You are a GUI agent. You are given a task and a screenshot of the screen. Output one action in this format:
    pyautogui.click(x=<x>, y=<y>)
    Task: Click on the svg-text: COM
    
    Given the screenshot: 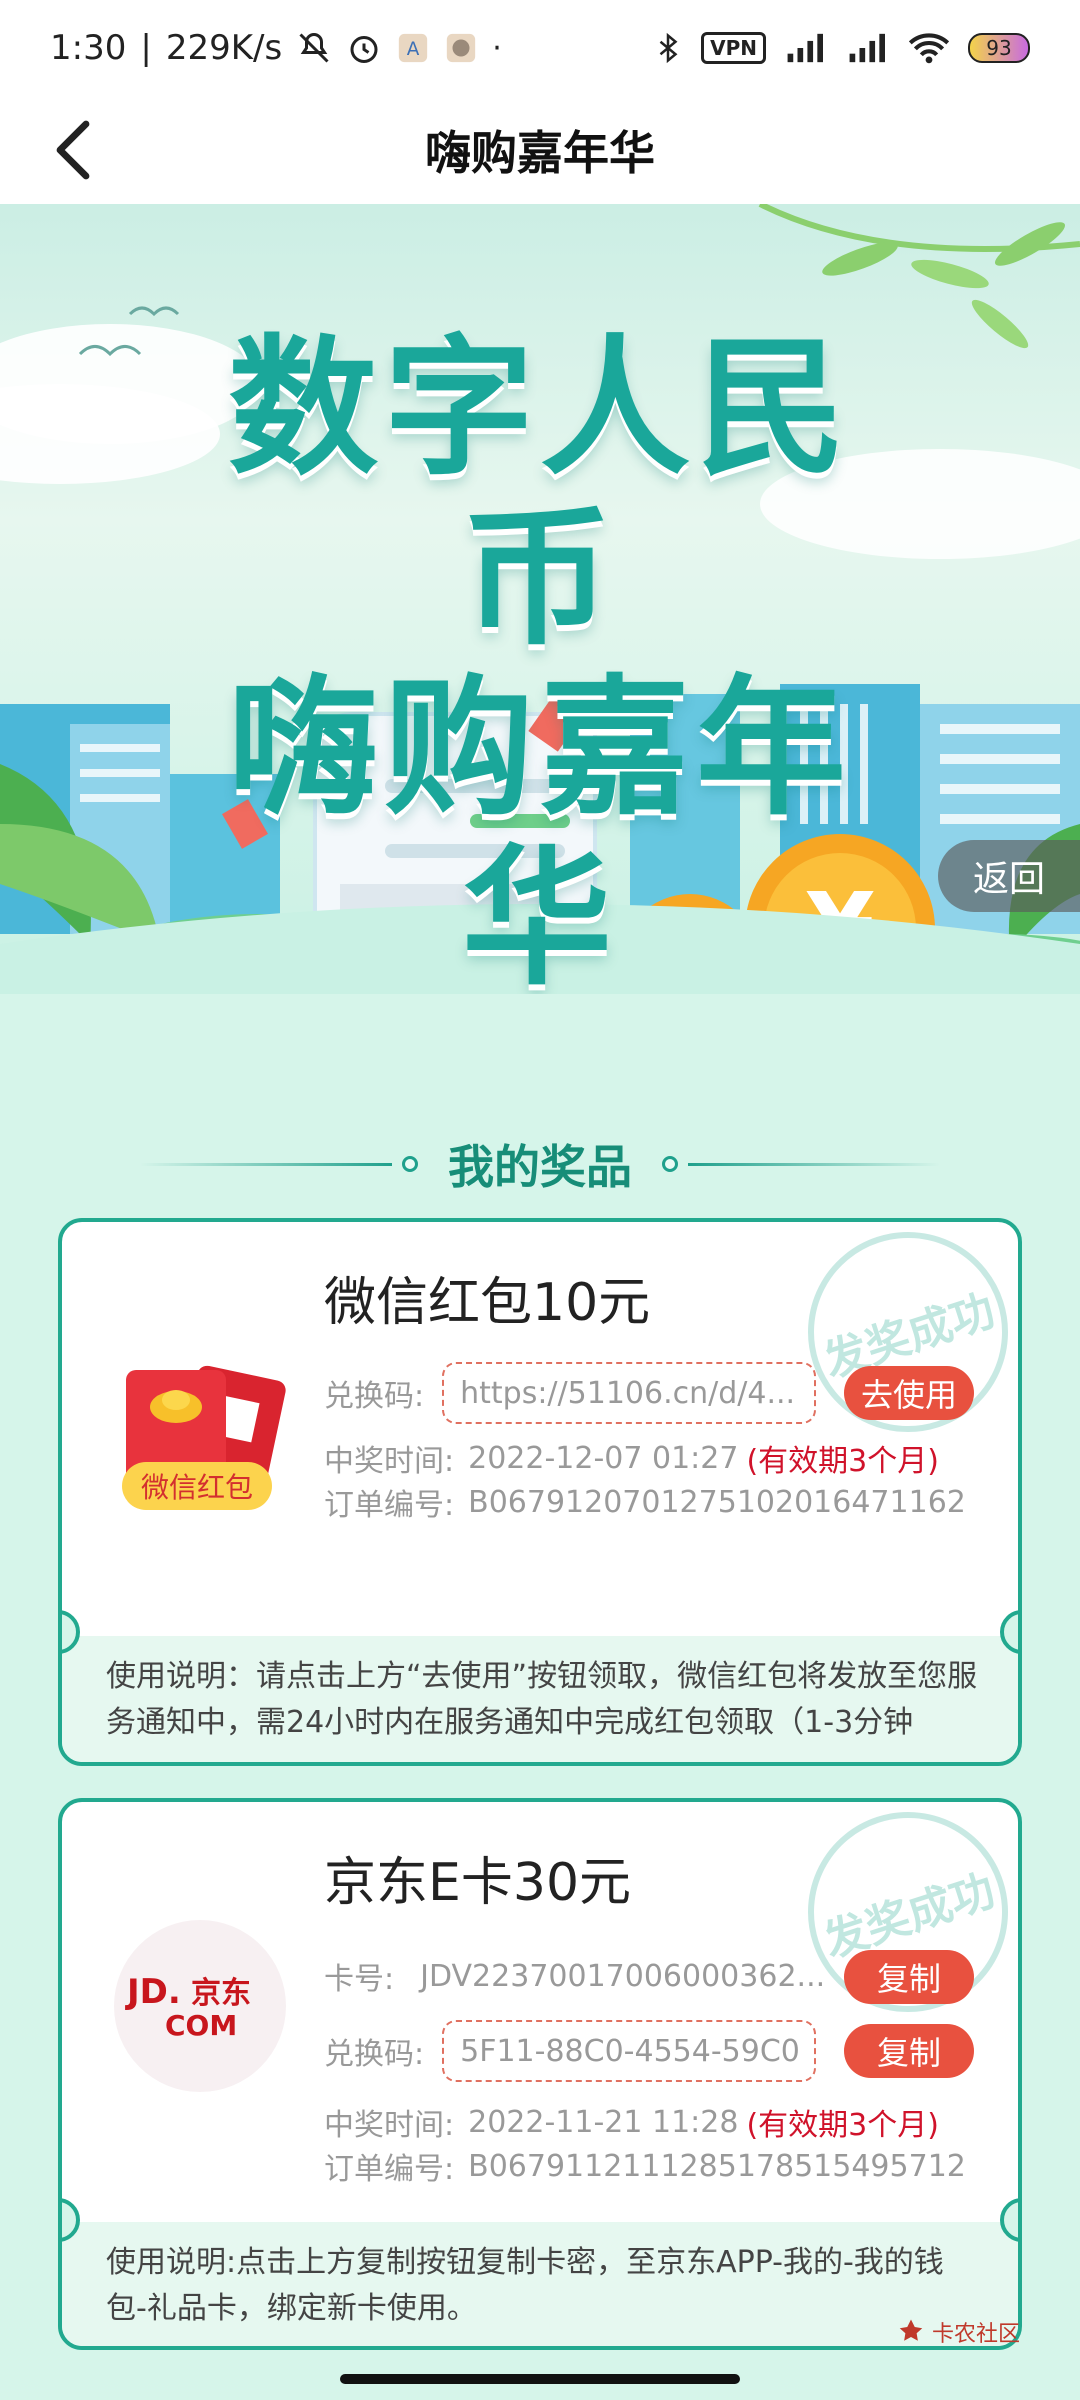 What is the action you would take?
    pyautogui.click(x=201, y=2025)
    